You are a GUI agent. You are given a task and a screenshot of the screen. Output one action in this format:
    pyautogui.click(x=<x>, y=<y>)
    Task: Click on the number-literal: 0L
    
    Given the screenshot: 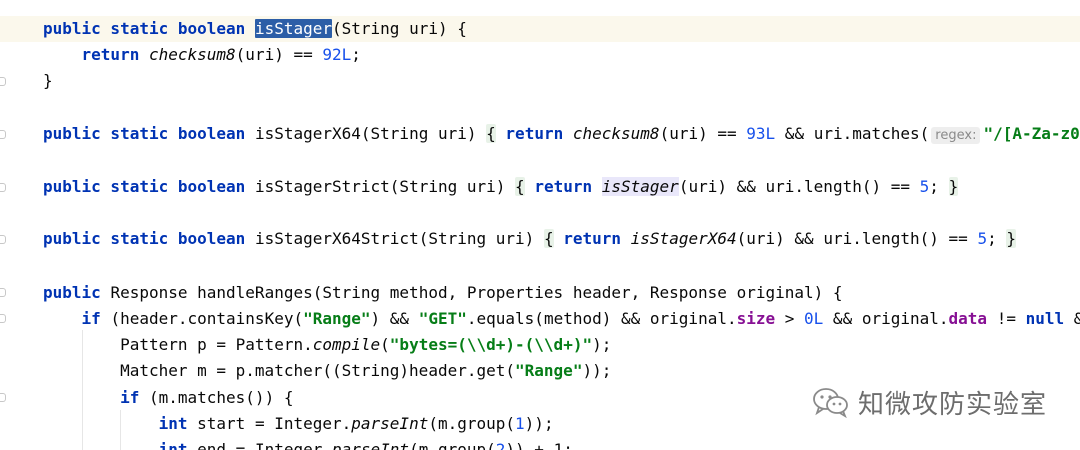 What is the action you would take?
    pyautogui.click(x=814, y=318)
    